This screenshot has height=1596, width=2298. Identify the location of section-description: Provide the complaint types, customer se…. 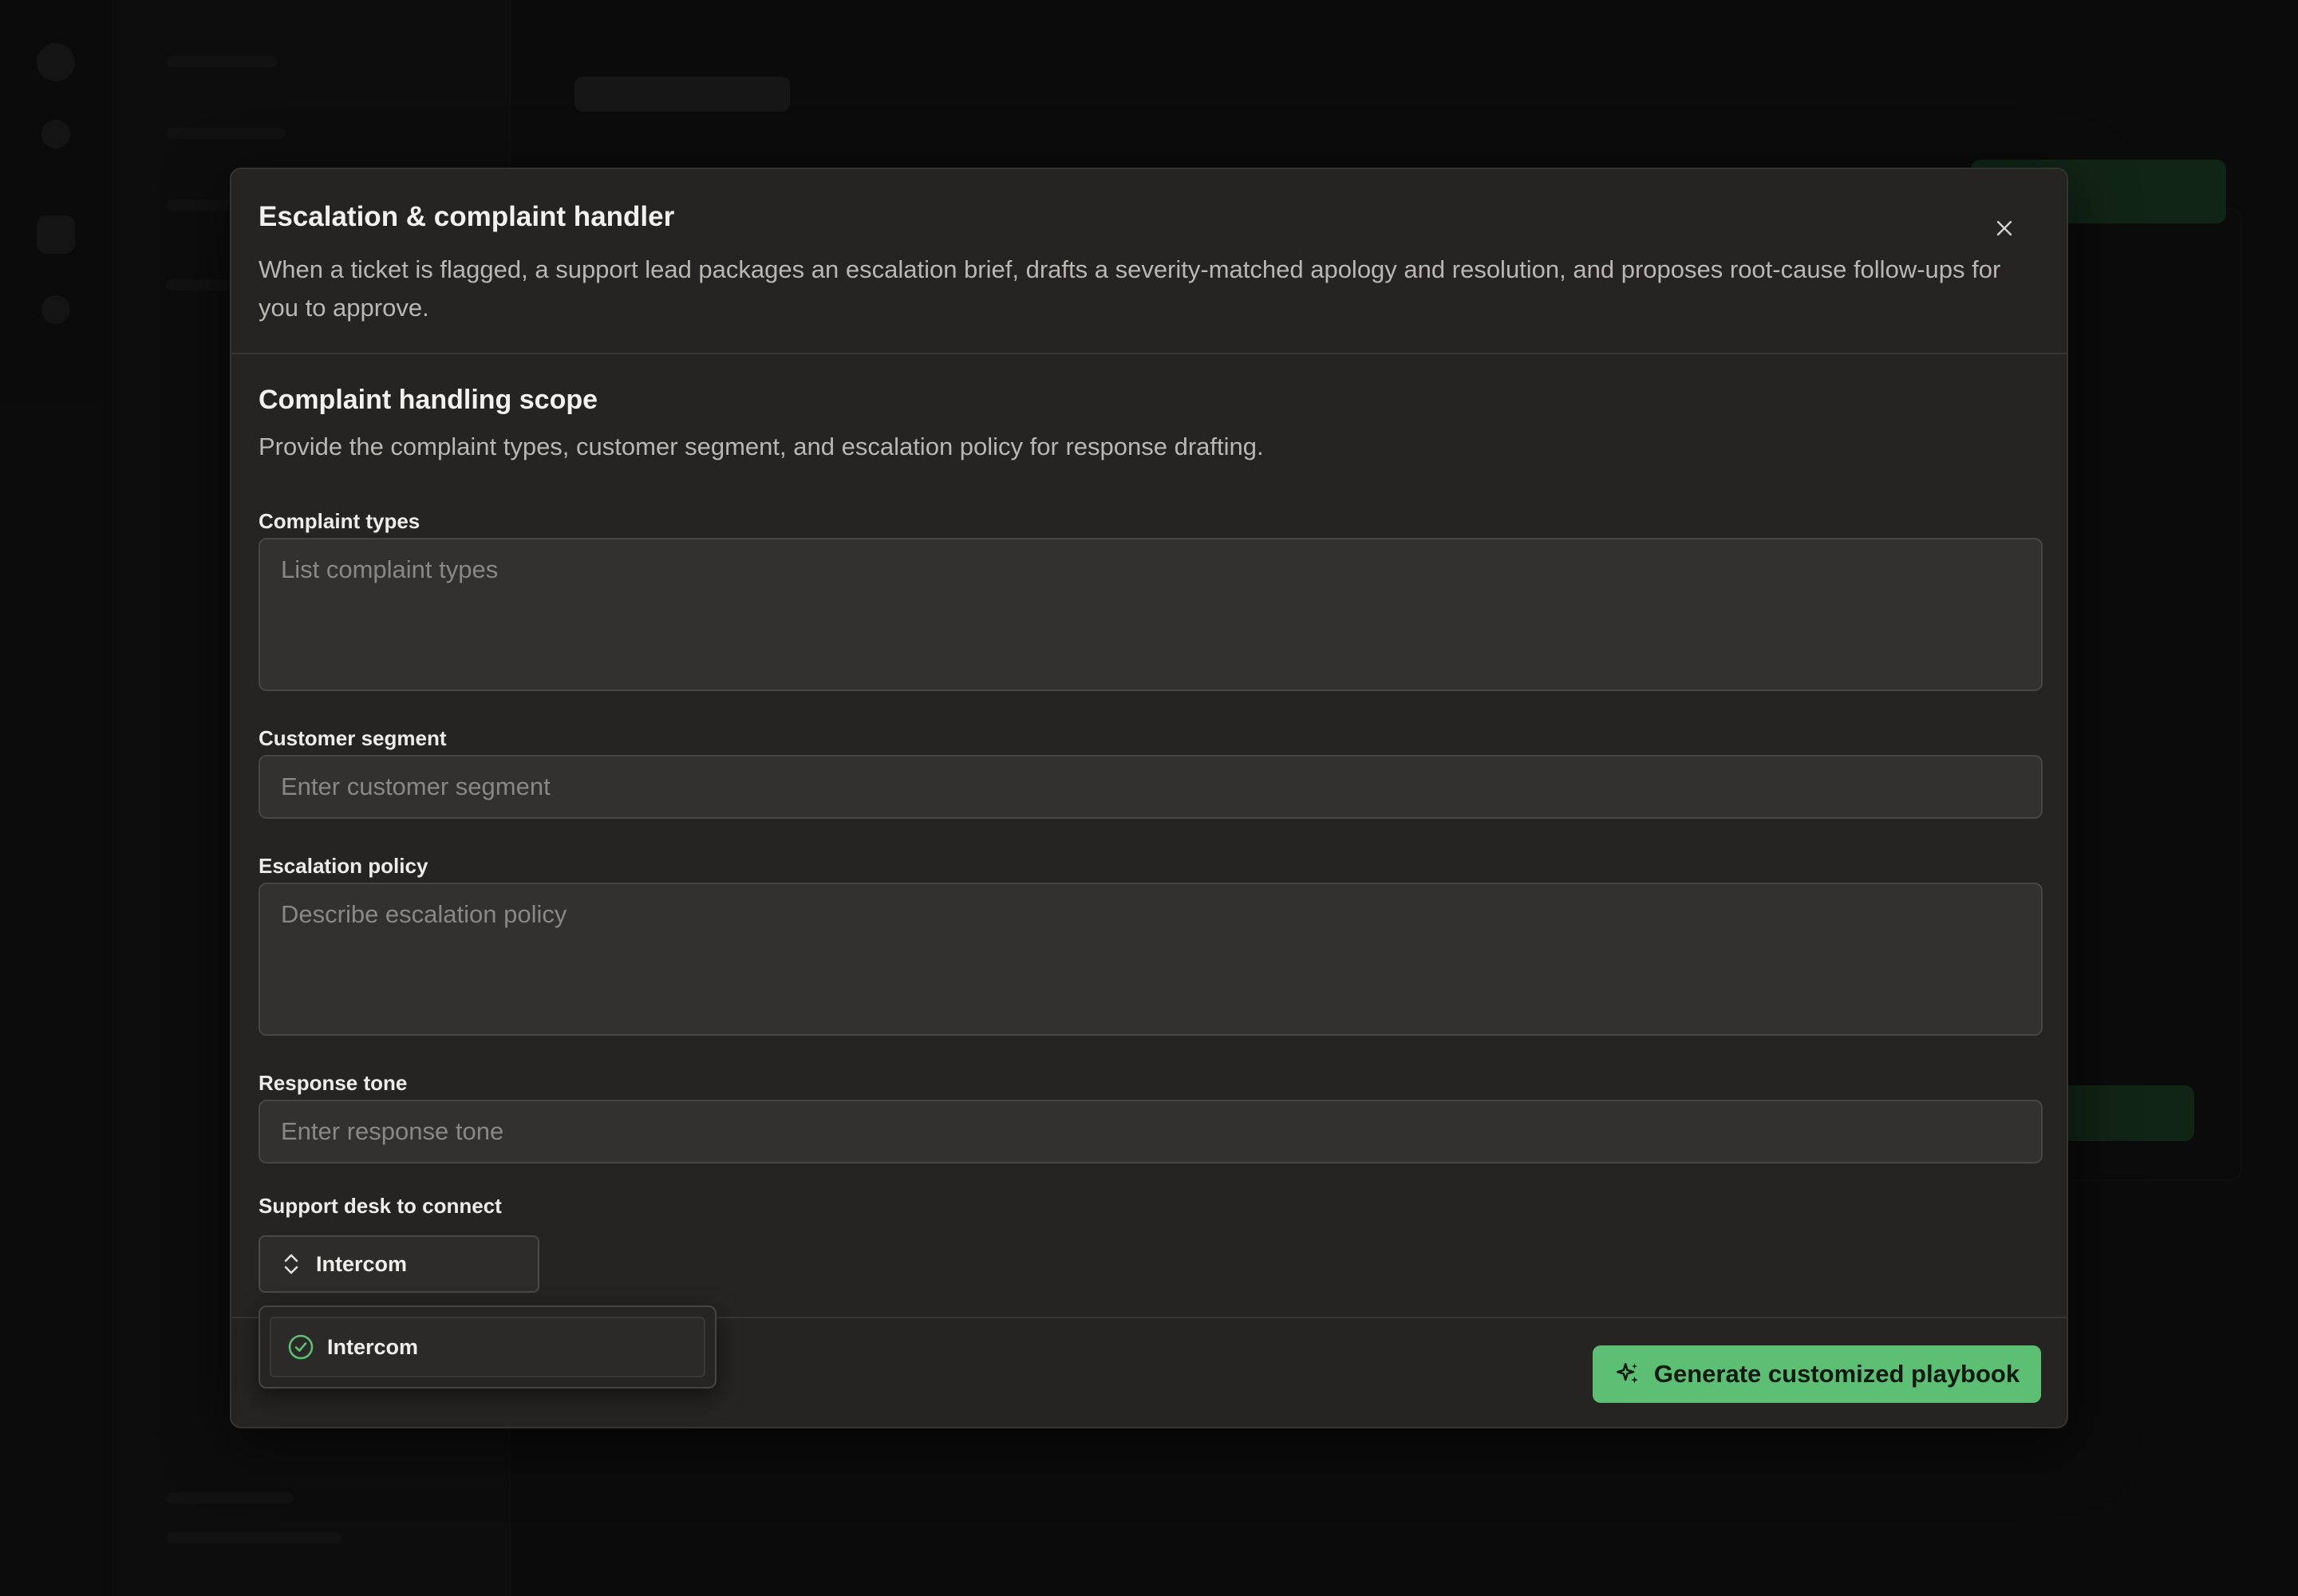
(761, 446).